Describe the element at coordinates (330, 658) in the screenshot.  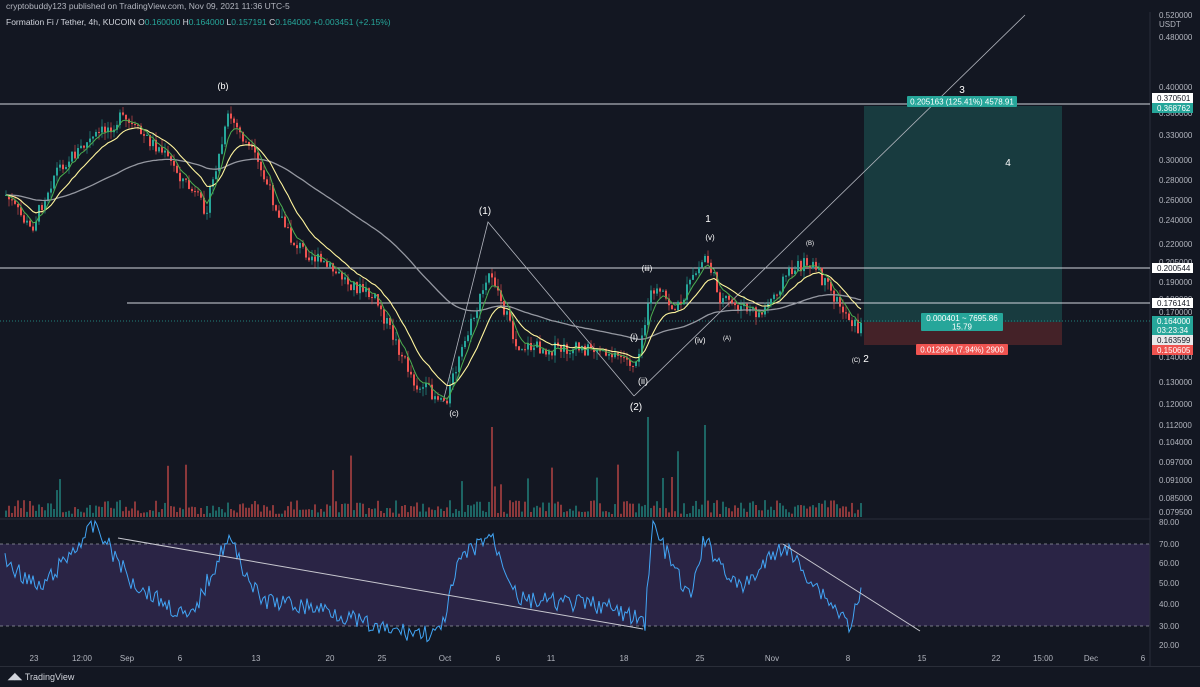
I see `time-tick-label: 20` at that location.